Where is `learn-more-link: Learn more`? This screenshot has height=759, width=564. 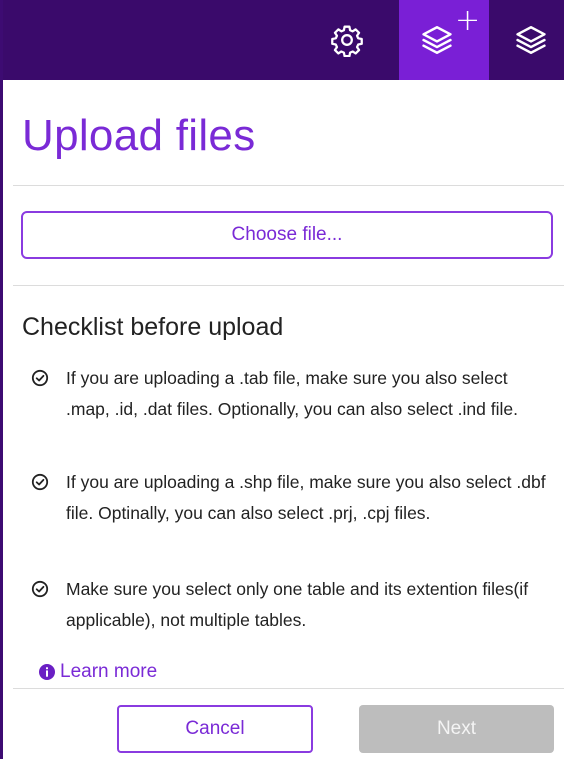
learn-more-link: Learn more is located at coordinates (98, 672).